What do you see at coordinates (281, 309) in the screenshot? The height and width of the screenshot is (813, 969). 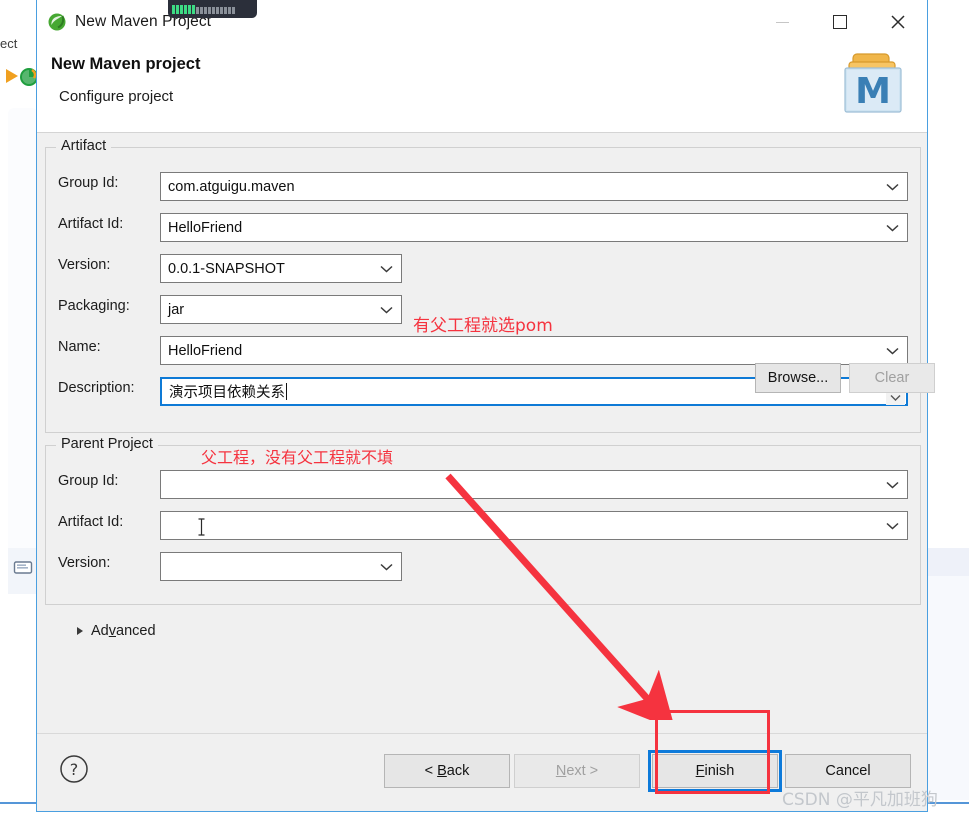 I see `packaging-combo: jar` at bounding box center [281, 309].